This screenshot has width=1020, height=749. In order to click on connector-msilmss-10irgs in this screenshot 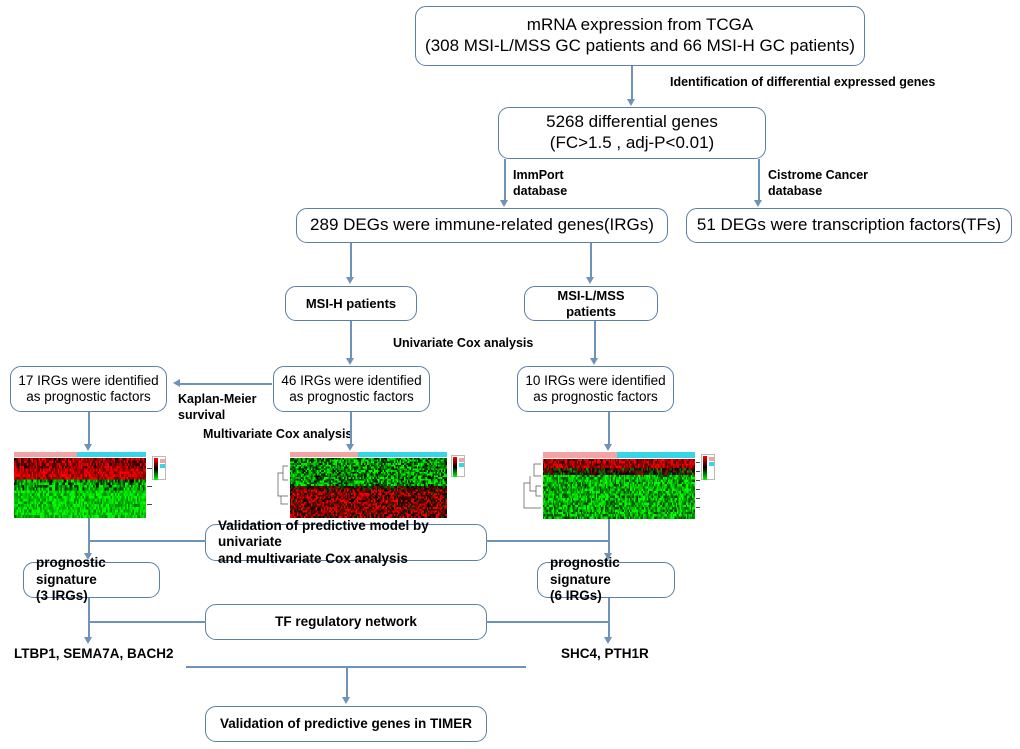, I will do `click(595, 340)`.